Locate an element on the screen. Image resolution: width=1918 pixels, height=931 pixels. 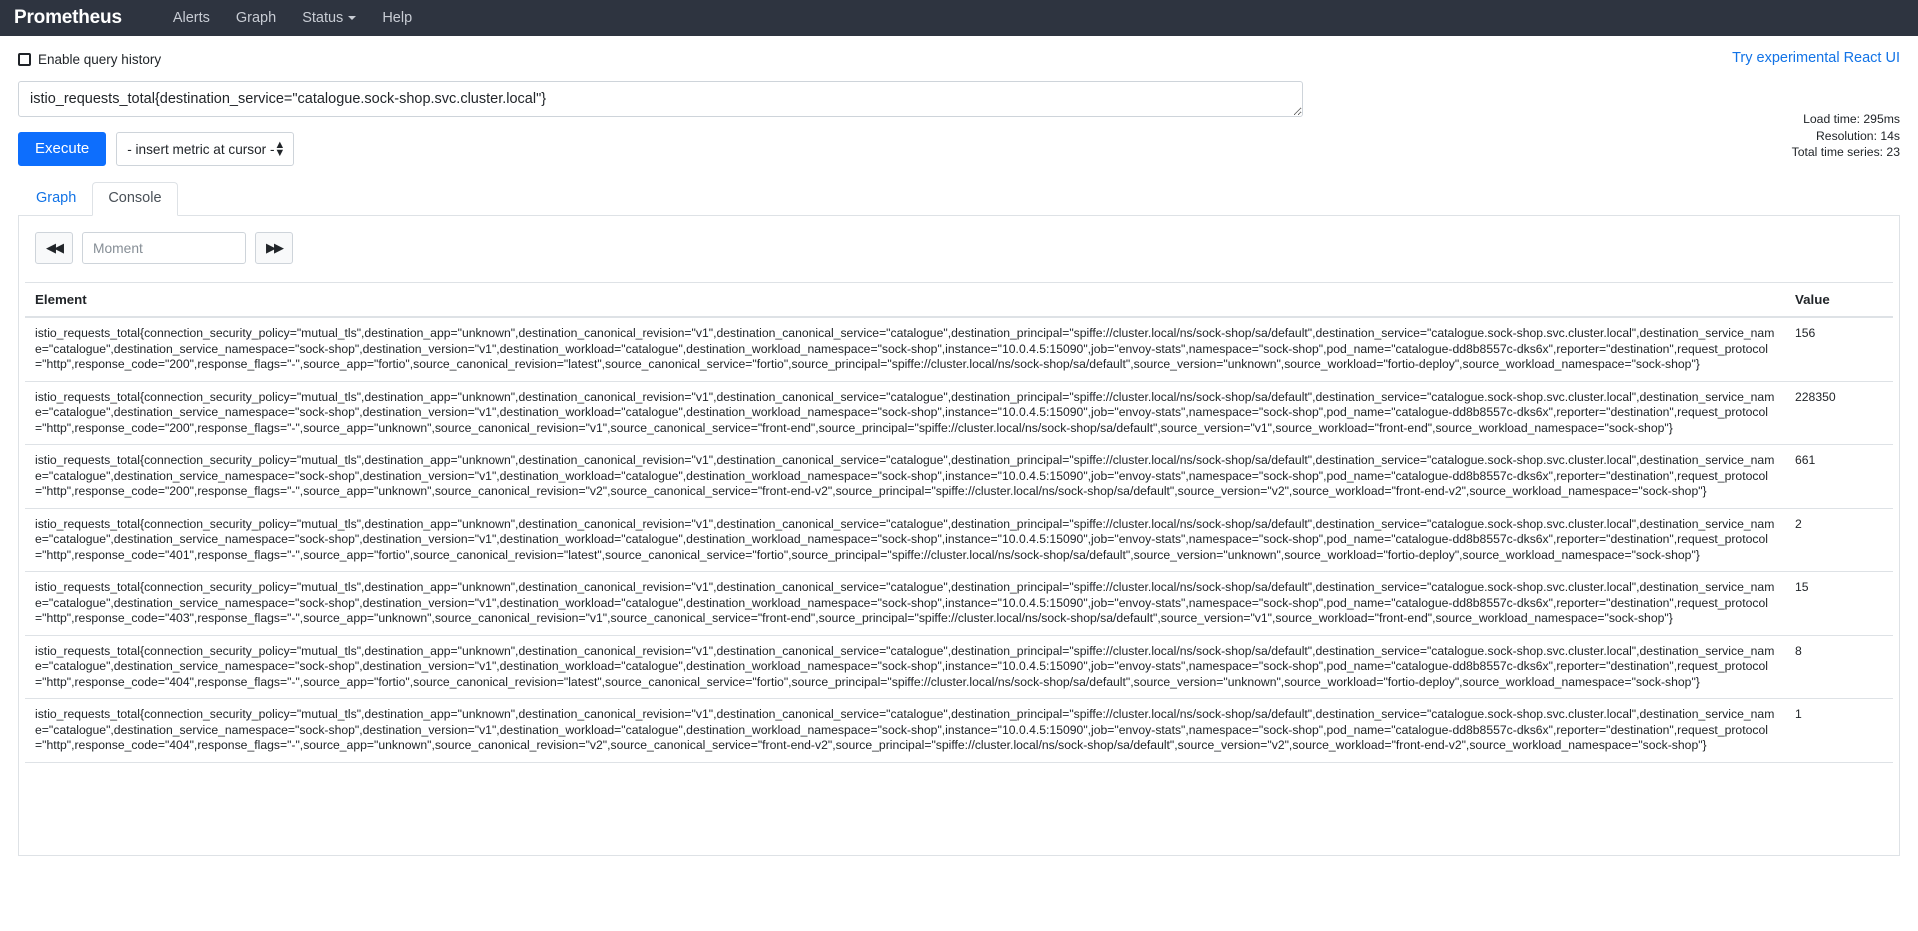
column-header-element: Element is located at coordinates (904, 300).